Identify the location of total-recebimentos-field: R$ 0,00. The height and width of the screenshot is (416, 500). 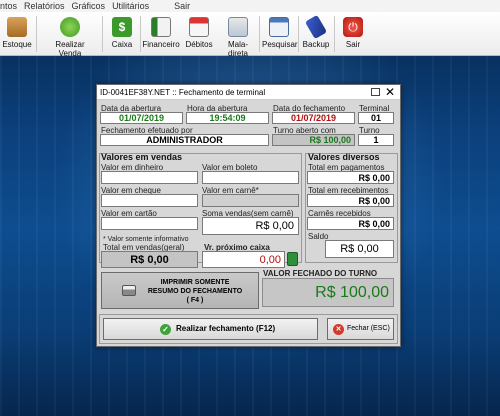
(350, 200).